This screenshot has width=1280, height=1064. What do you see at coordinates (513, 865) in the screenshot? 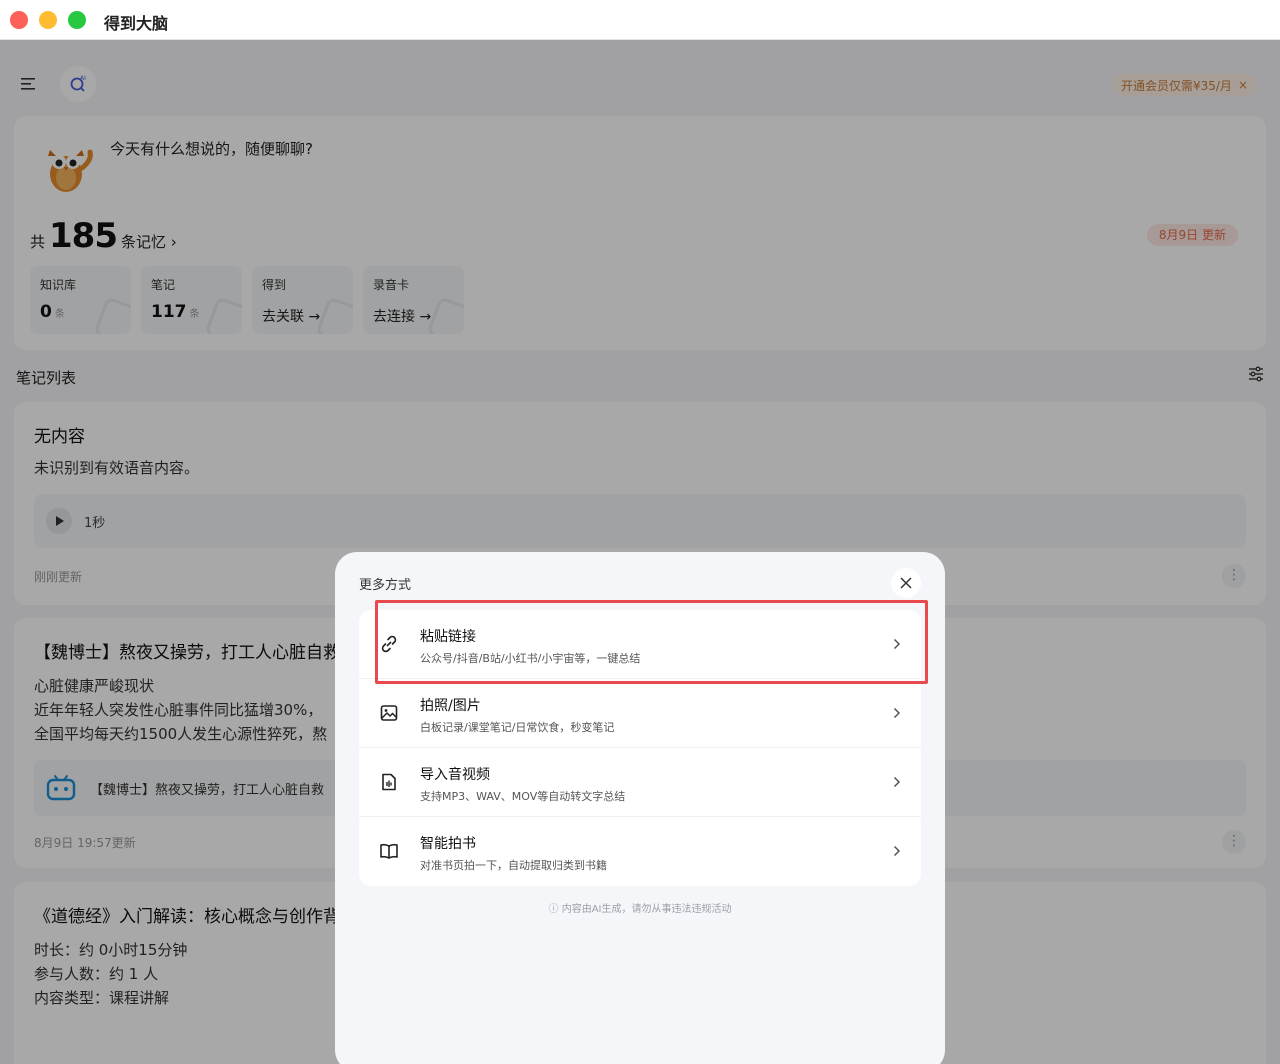
I see `option-subtitle: 对准书页拍一下，自动提取归类到书籍` at bounding box center [513, 865].